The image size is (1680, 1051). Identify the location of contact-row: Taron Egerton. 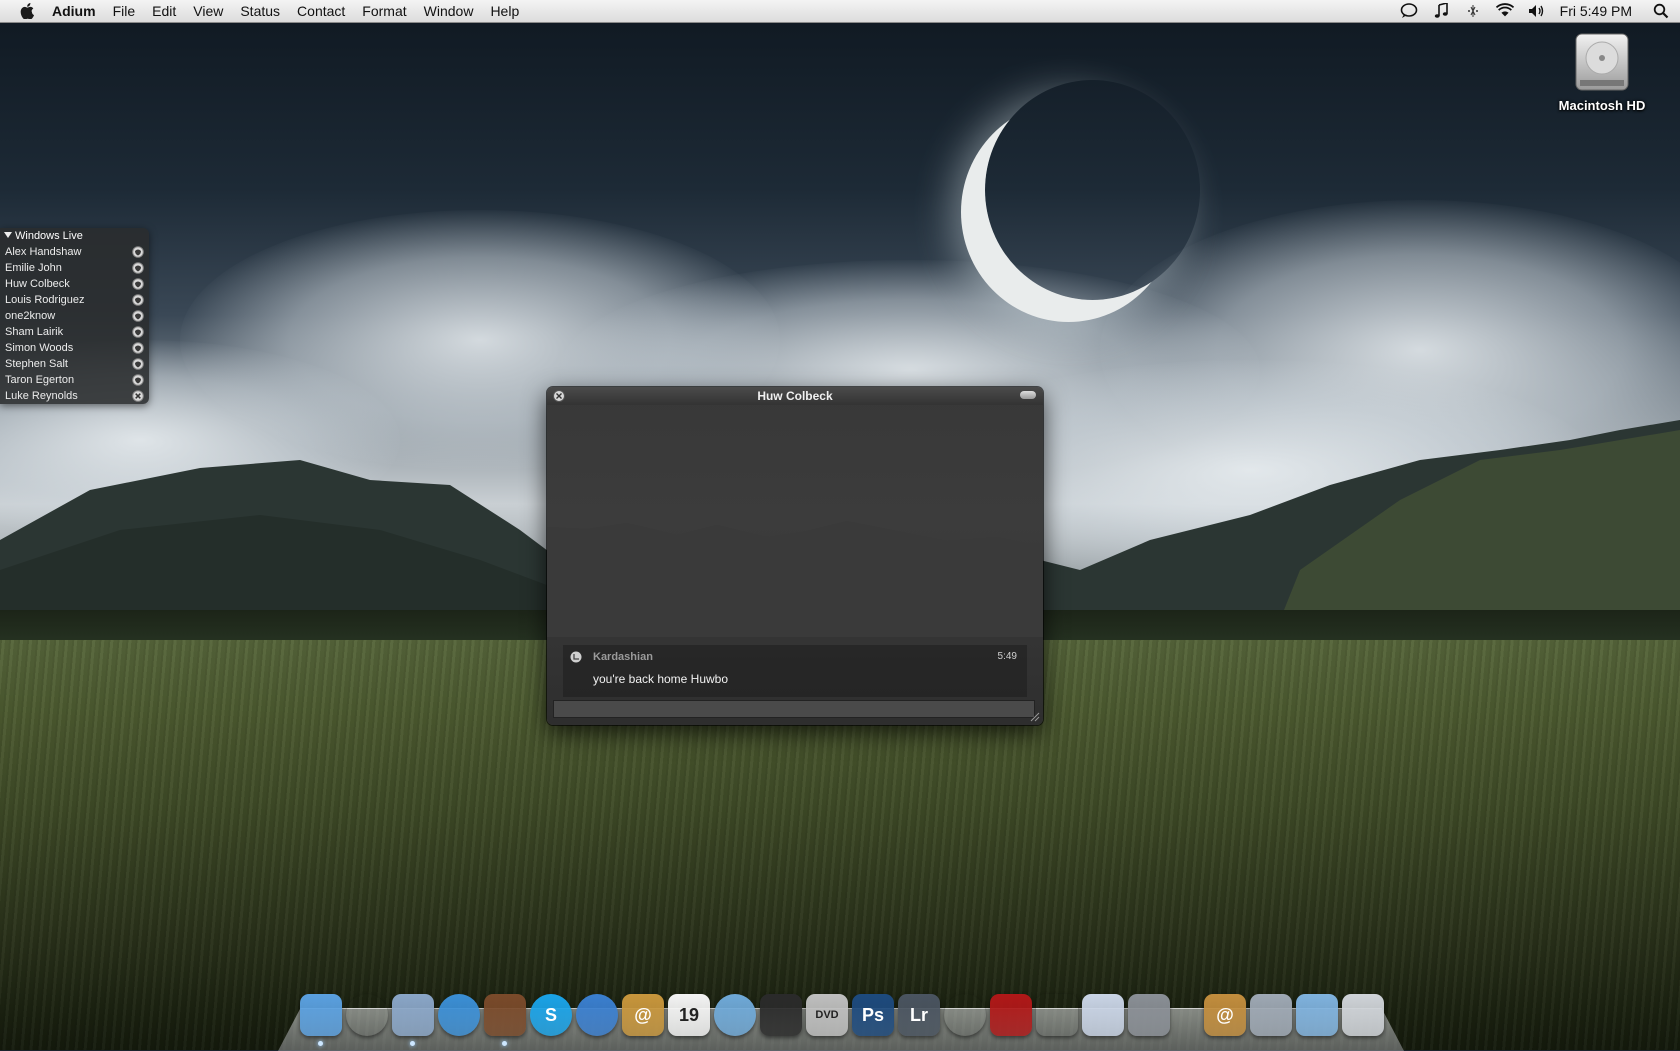
(74, 380).